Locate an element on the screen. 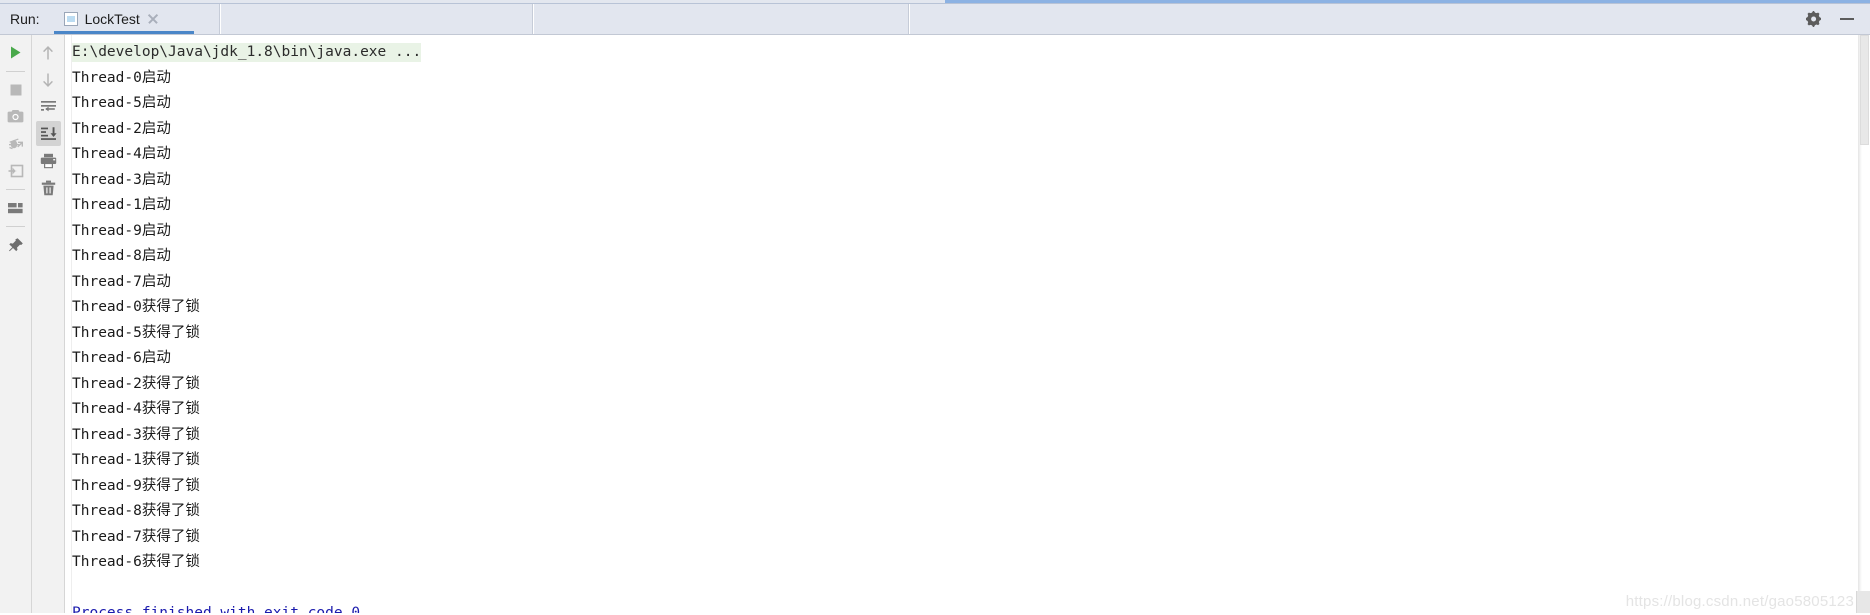 The image size is (1870, 615). console-gutter is located at coordinates (68, 325).